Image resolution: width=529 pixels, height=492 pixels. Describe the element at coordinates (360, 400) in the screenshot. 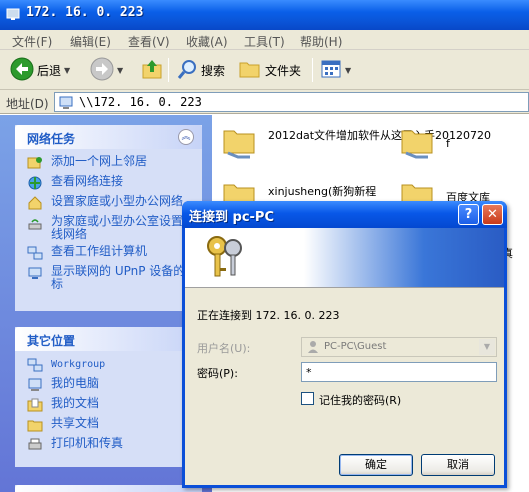

I see `remember-password-label: 记住我的密码(R)` at that location.